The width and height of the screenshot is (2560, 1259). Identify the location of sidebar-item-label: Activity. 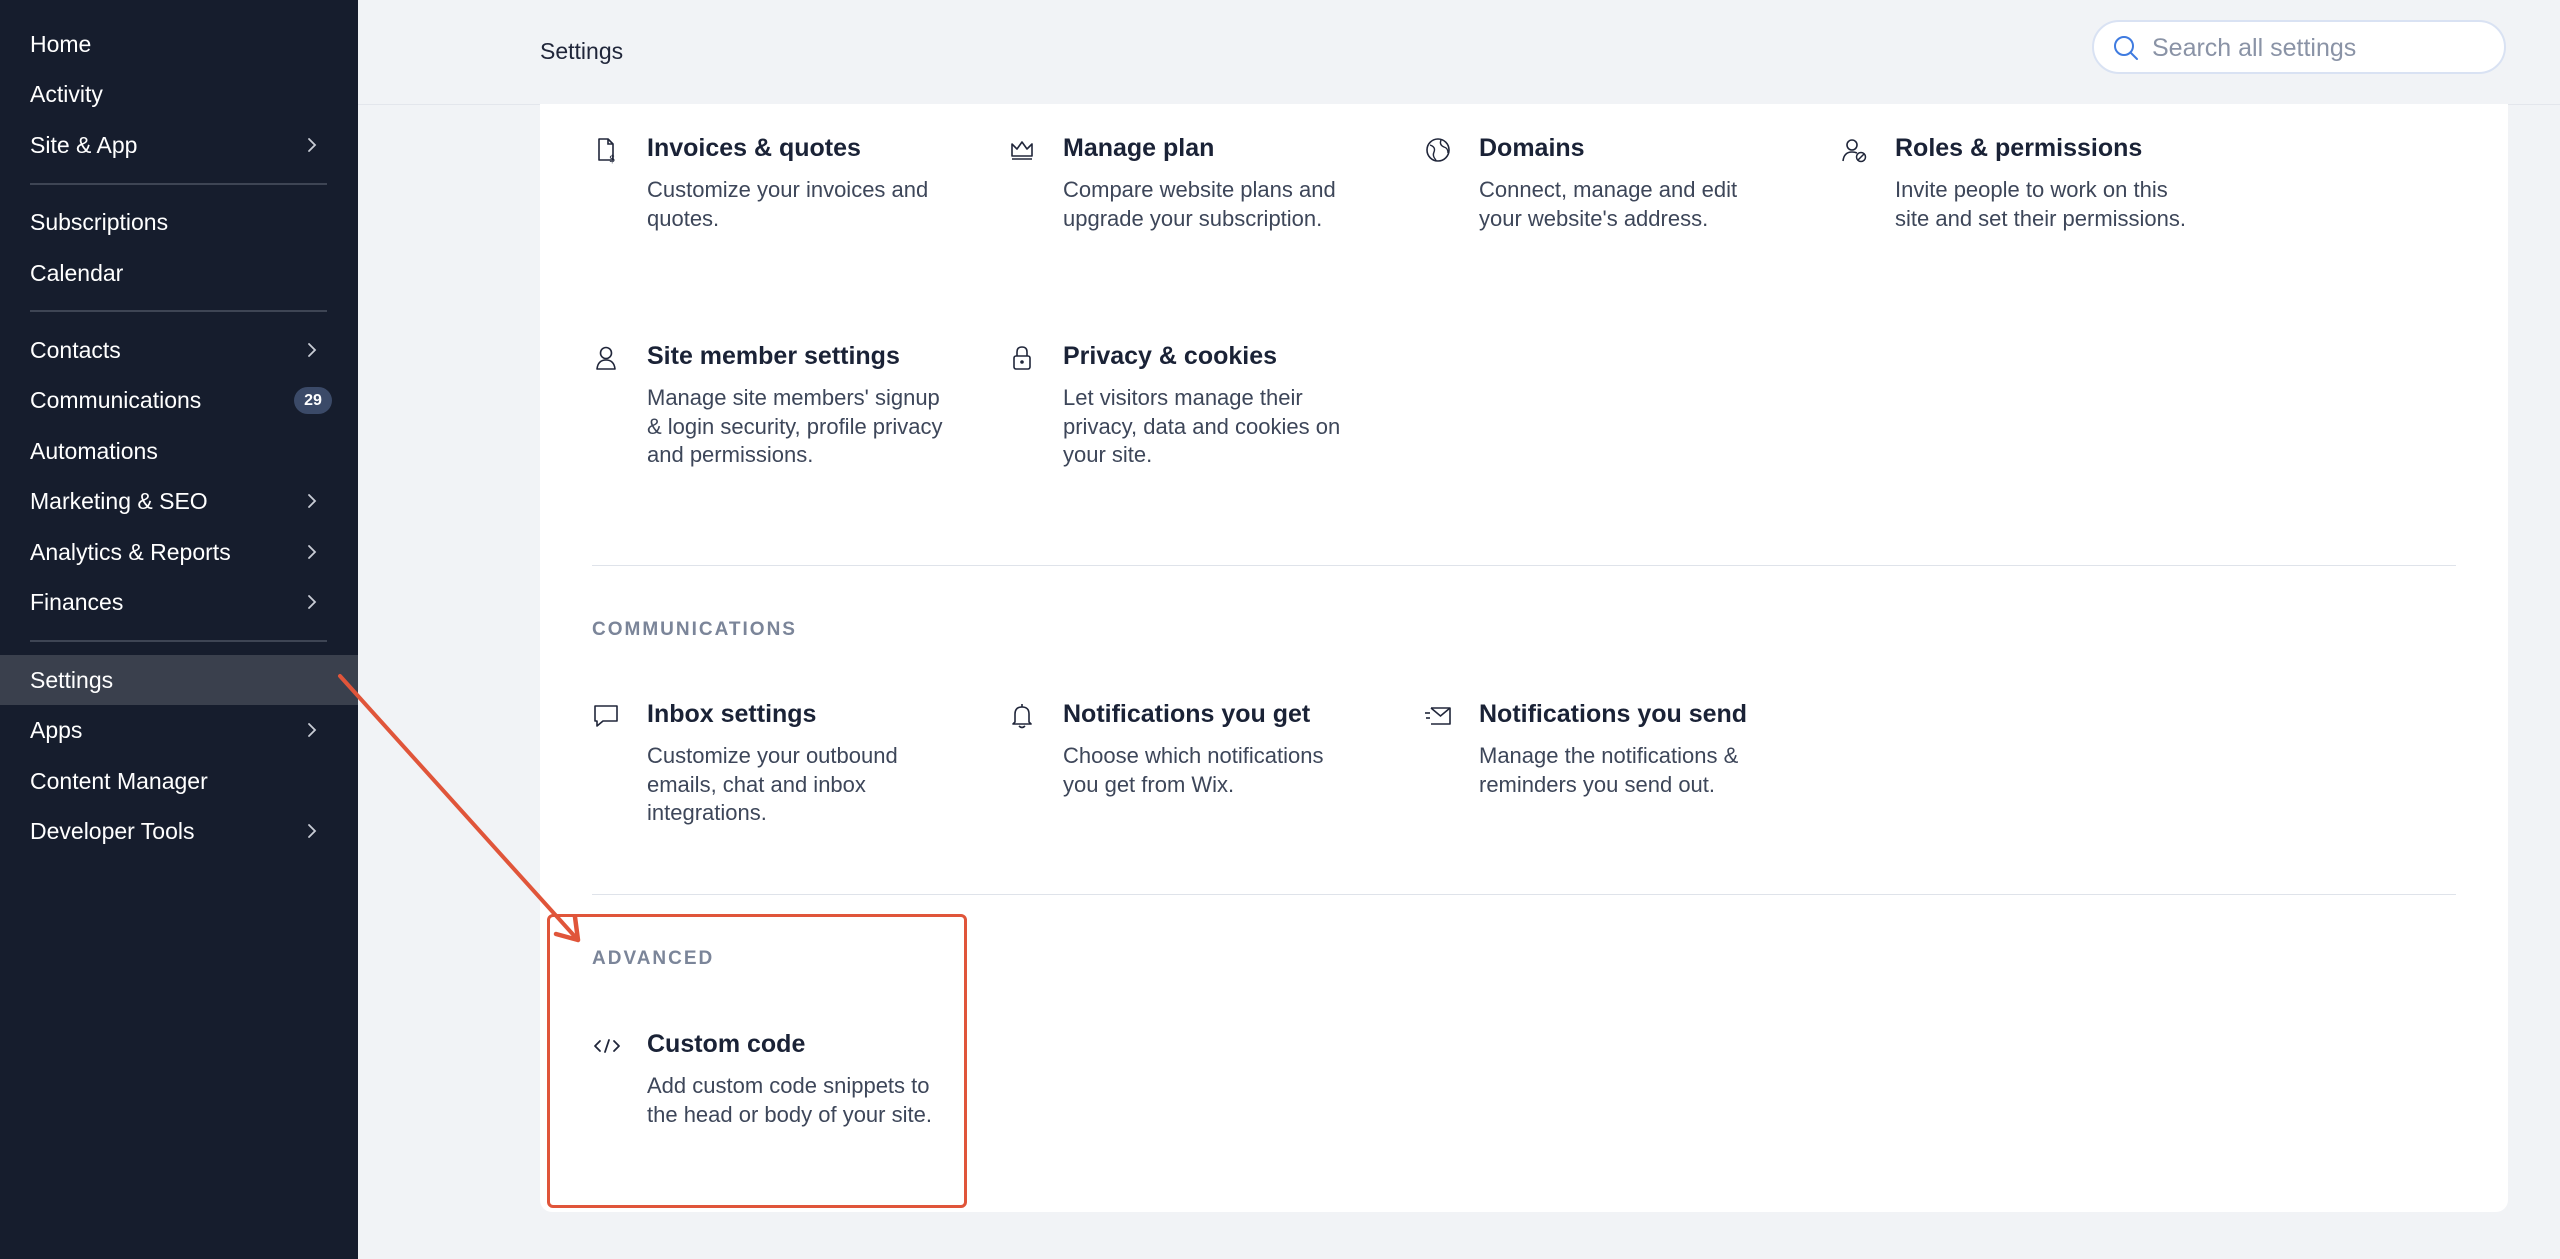
(66, 93).